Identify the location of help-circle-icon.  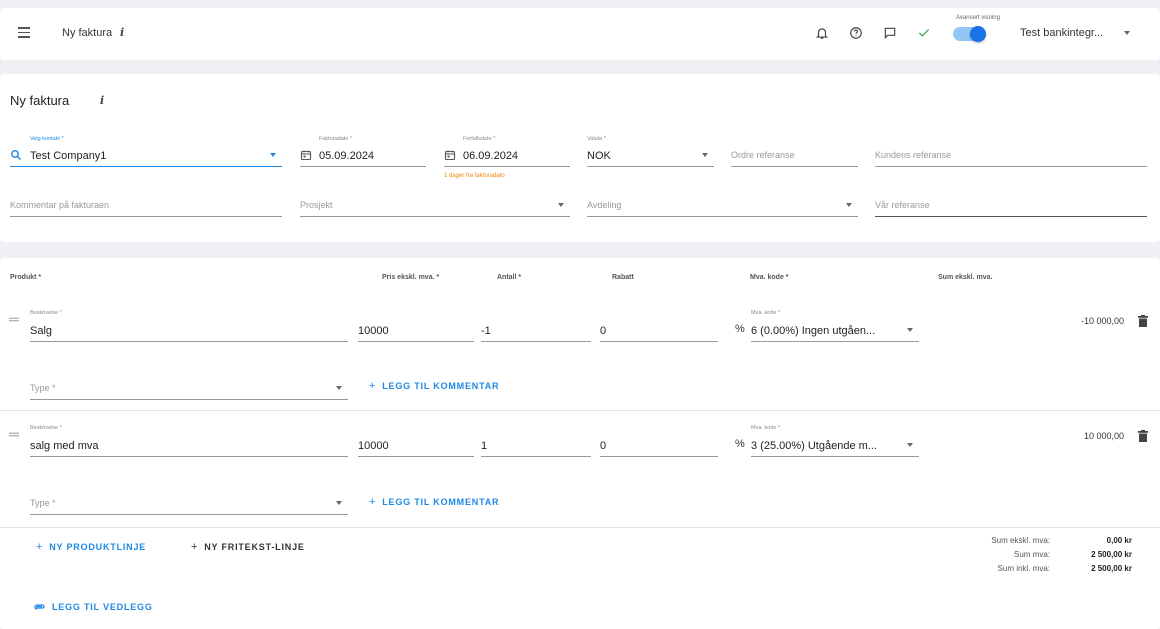
(856, 33).